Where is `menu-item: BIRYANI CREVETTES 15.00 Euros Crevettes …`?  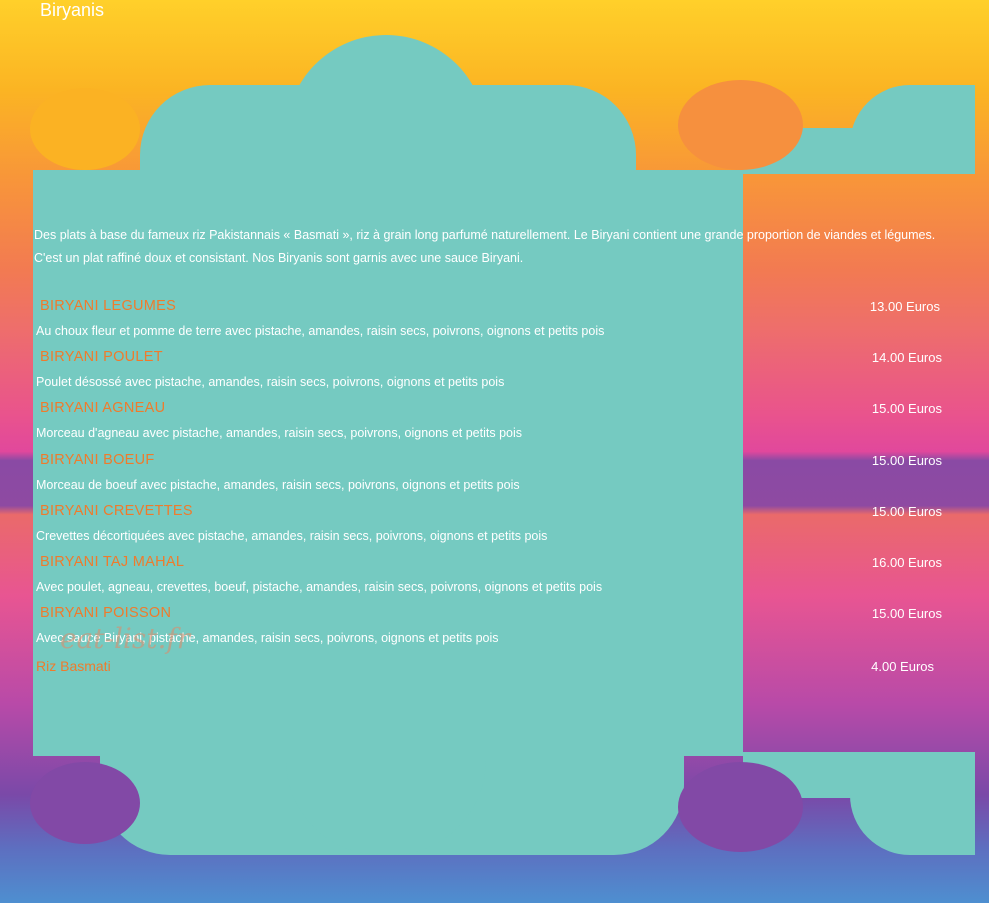 menu-item: BIRYANI CREVETTES 15.00 Euros Crevettes … is located at coordinates (491, 526).